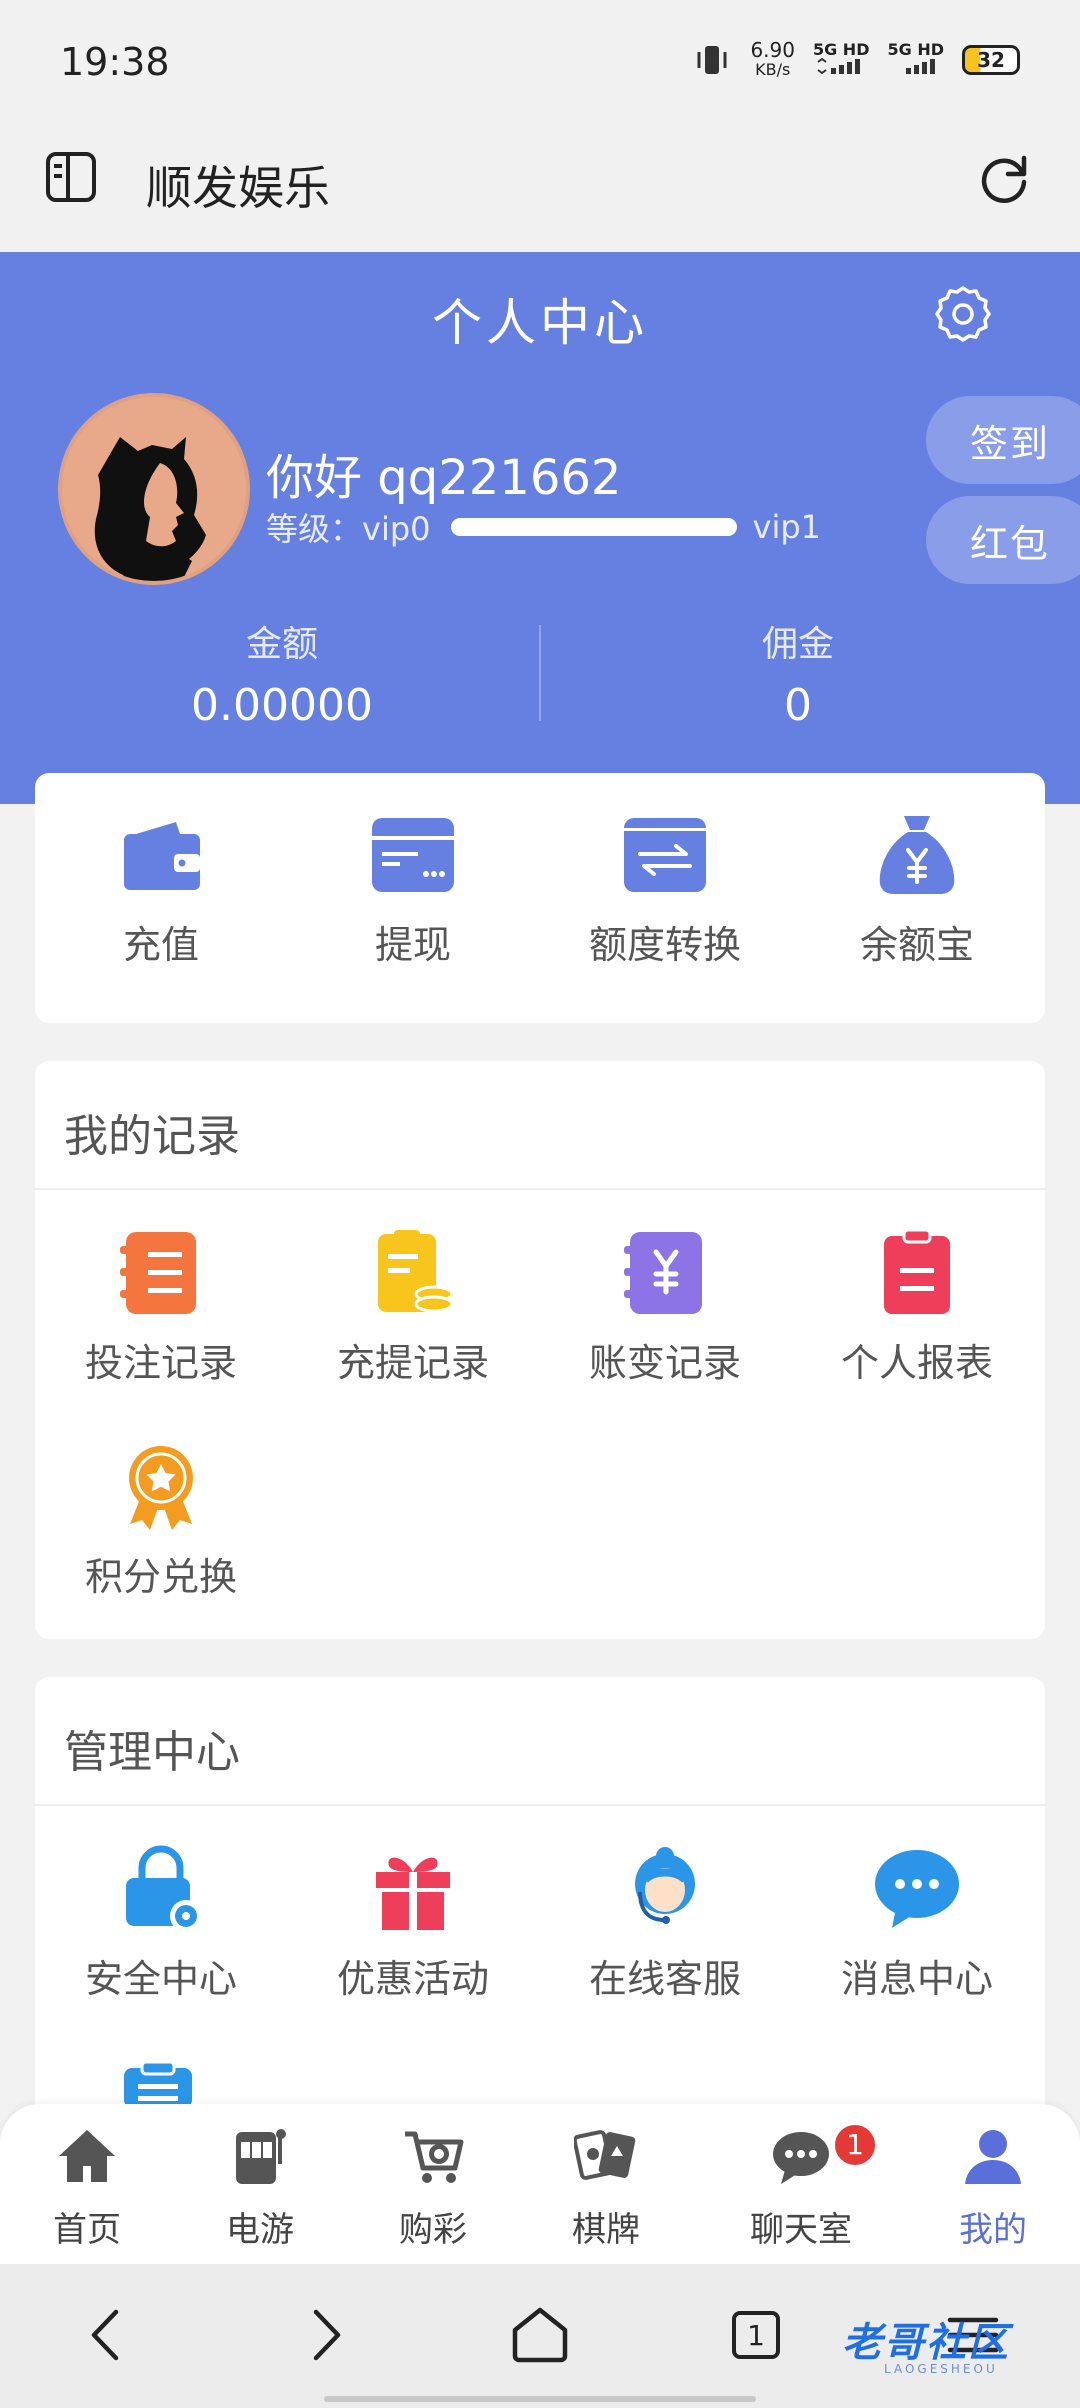 This screenshot has width=1080, height=2408. Describe the element at coordinates (926, 2343) in the screenshot. I see `watermark: 老哥社区` at that location.